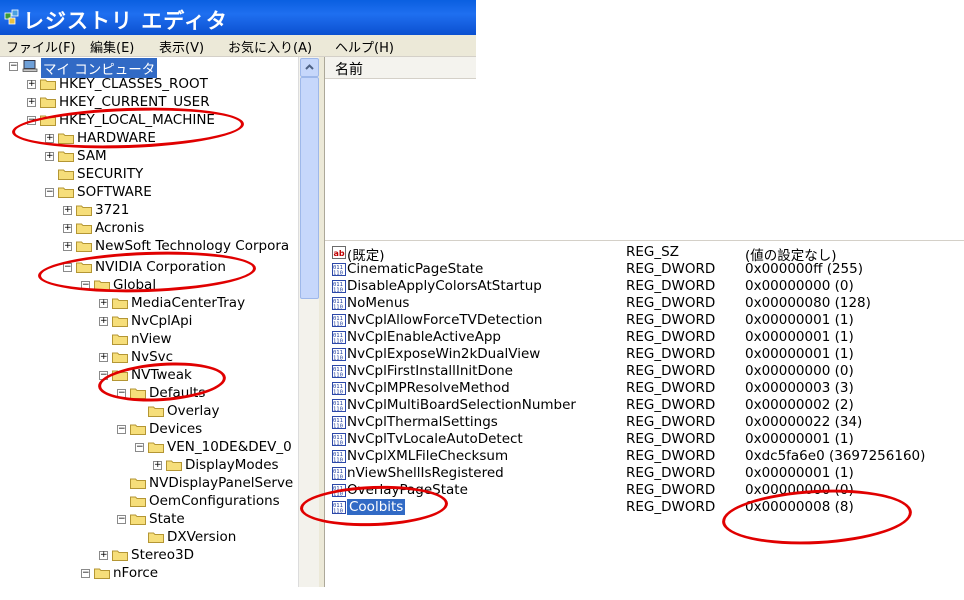 The height and width of the screenshot is (600, 964). What do you see at coordinates (378, 303) in the screenshot?
I see `value-name: NoMenus` at bounding box center [378, 303].